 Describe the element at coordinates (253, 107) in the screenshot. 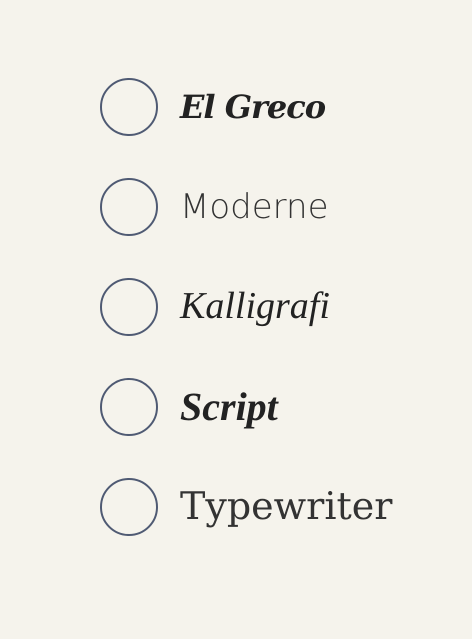

I see `font-option-label: El Greco` at that location.